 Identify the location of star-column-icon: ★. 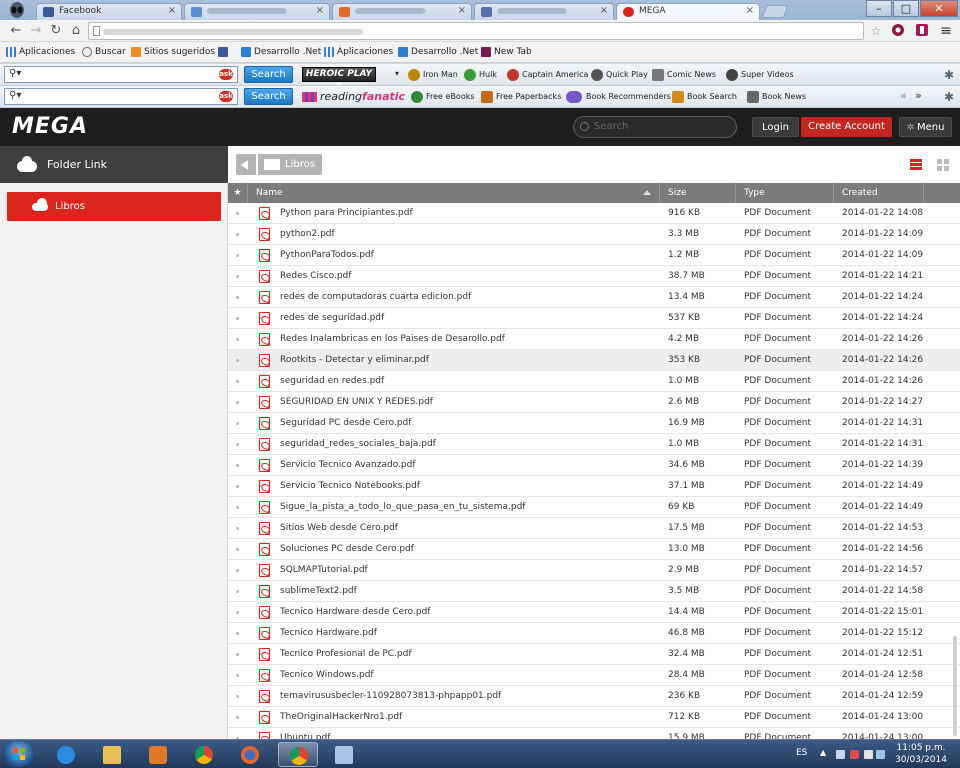
(238, 193).